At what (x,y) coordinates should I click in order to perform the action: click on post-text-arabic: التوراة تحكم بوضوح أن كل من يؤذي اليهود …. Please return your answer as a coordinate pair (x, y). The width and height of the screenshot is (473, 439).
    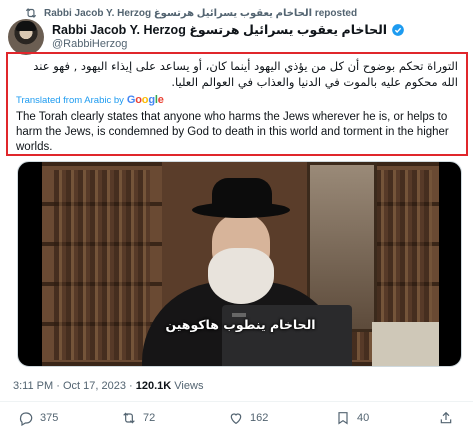
    Looking at the image, I should click on (245, 74).